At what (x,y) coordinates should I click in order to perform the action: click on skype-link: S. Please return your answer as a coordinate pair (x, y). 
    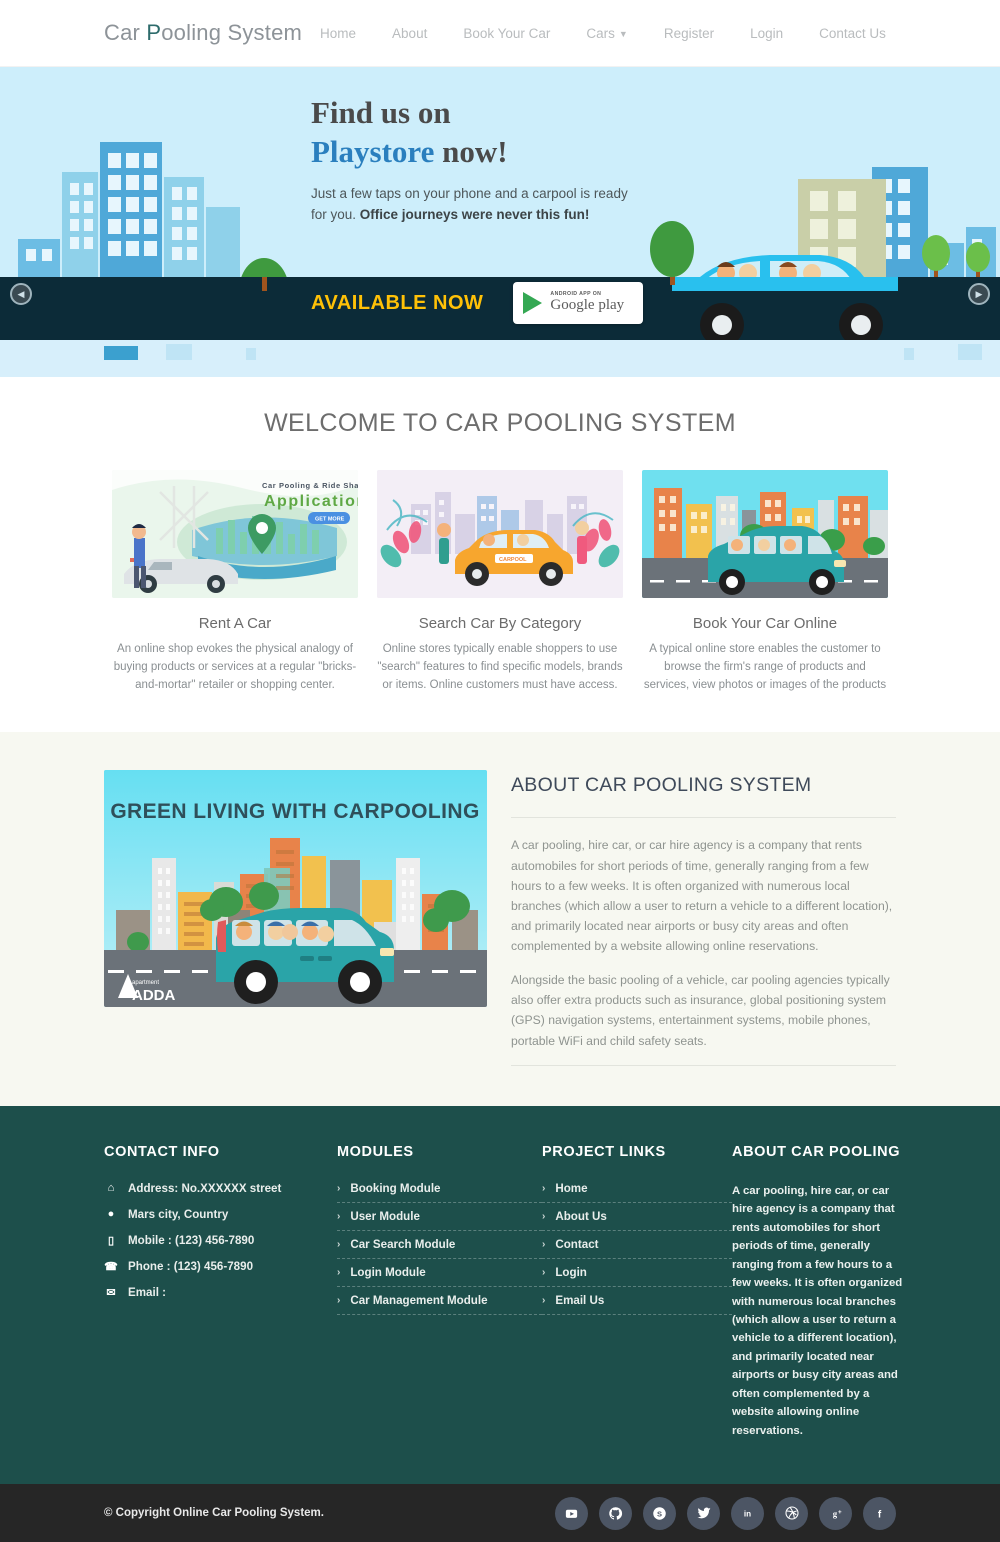
    Looking at the image, I should click on (659, 1513).